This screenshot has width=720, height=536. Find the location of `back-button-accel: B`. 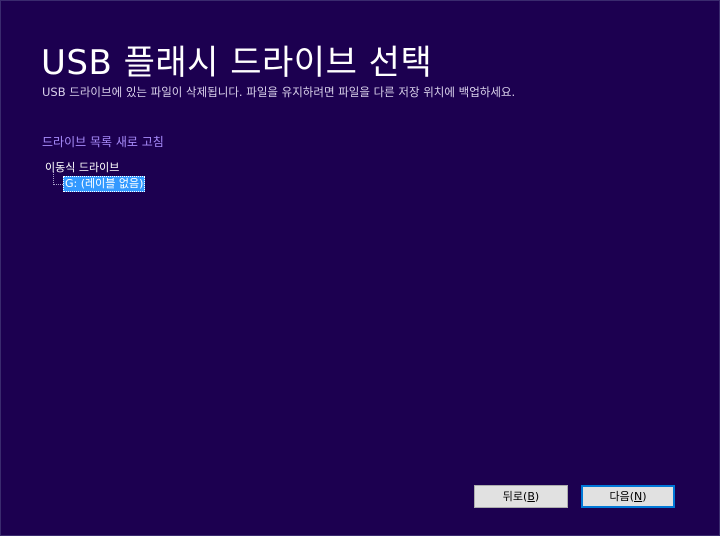

back-button-accel: B is located at coordinates (531, 496).